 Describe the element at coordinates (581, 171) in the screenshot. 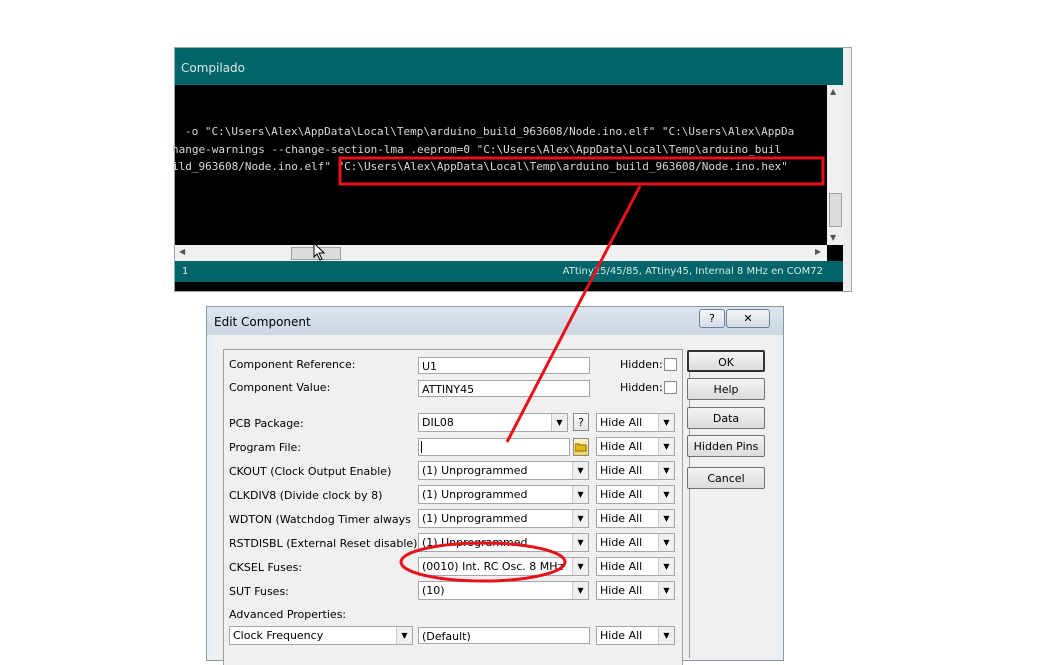

I see `hex-path-highlight-box` at that location.